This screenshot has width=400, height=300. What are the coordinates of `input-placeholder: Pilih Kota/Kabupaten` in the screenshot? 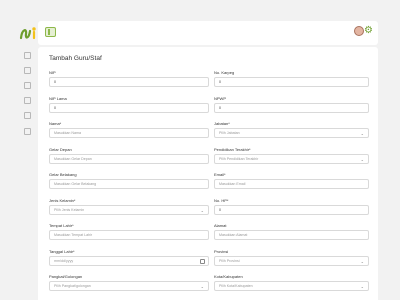 It's located at (236, 286).